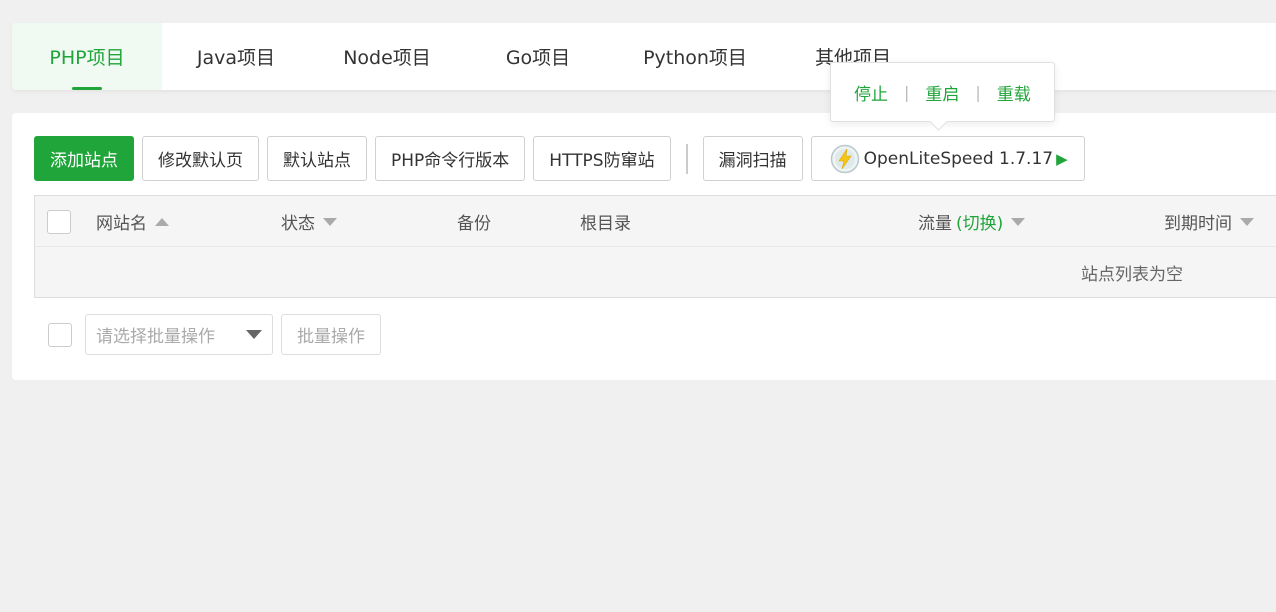 The width and height of the screenshot is (1276, 612). I want to click on table-header: 网站名 状态 备份 根目录 流量 (切换) 到期时间, so click(655, 221).